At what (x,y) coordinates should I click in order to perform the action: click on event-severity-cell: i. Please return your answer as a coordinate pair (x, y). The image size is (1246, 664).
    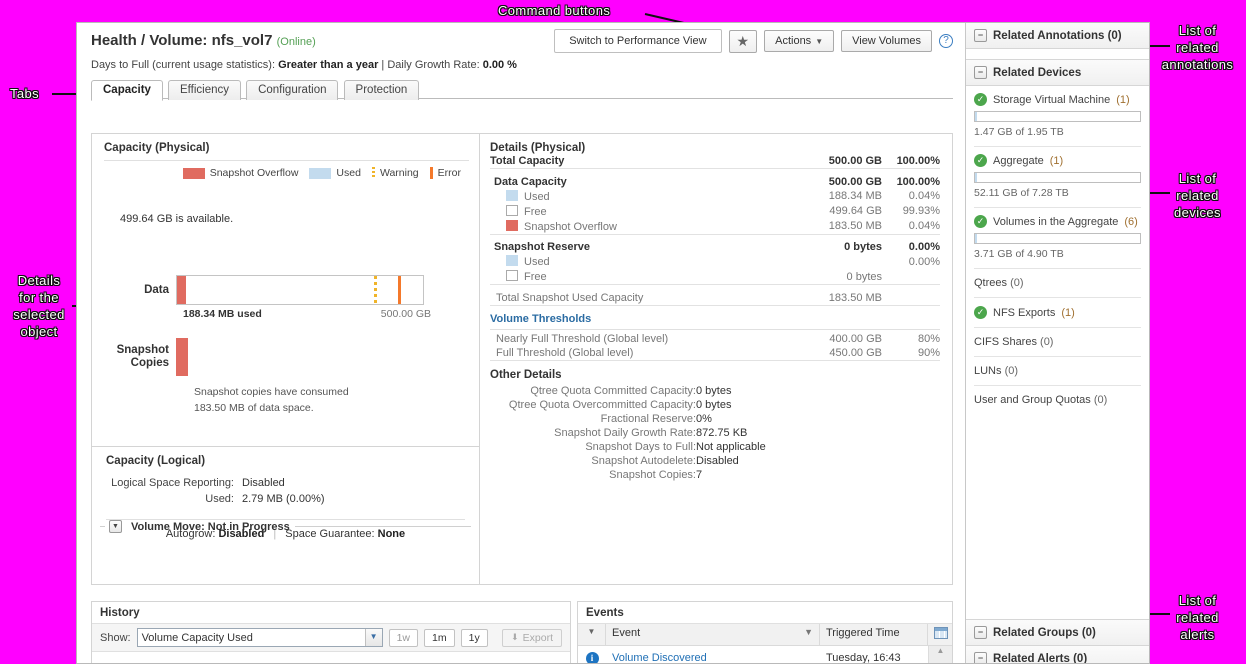
    Looking at the image, I should click on (592, 657).